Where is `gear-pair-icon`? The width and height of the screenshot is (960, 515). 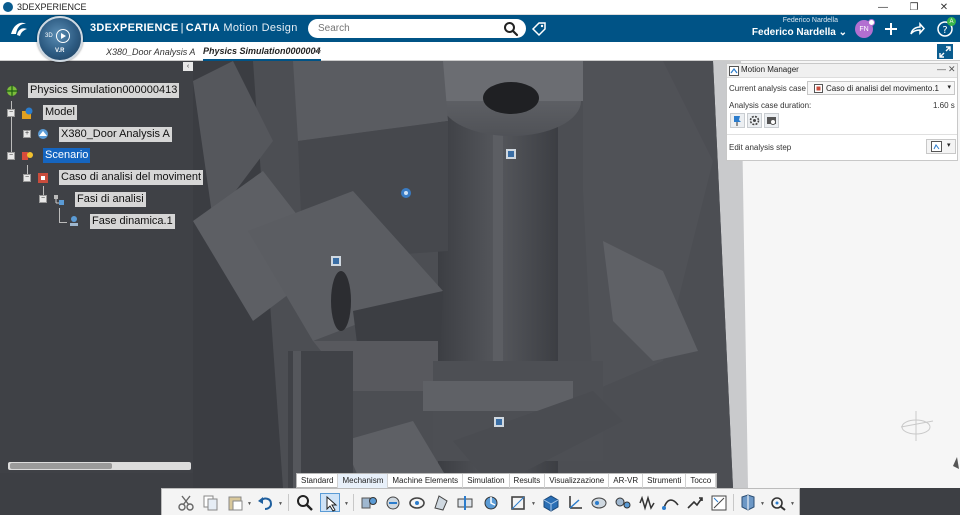 gear-pair-icon is located at coordinates (623, 502).